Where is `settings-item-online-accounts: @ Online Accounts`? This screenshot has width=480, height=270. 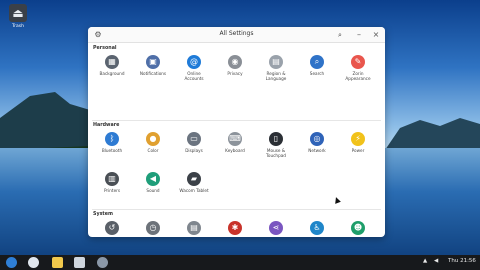 settings-item-online-accounts: @ Online Accounts is located at coordinates (194, 72).